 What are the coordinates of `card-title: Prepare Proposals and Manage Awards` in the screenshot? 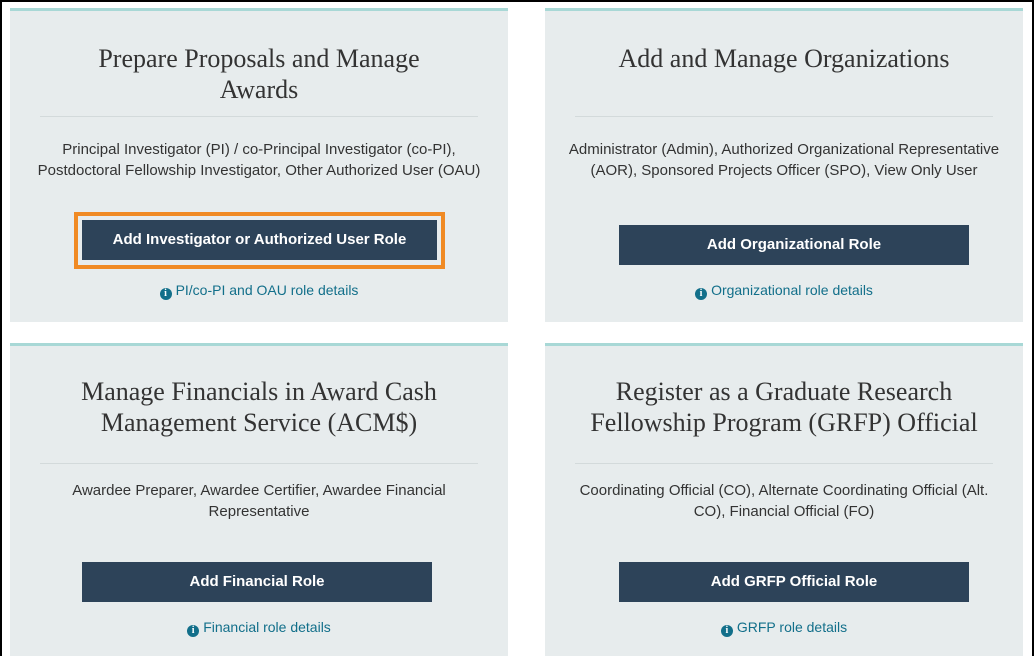 It's located at (259, 74).